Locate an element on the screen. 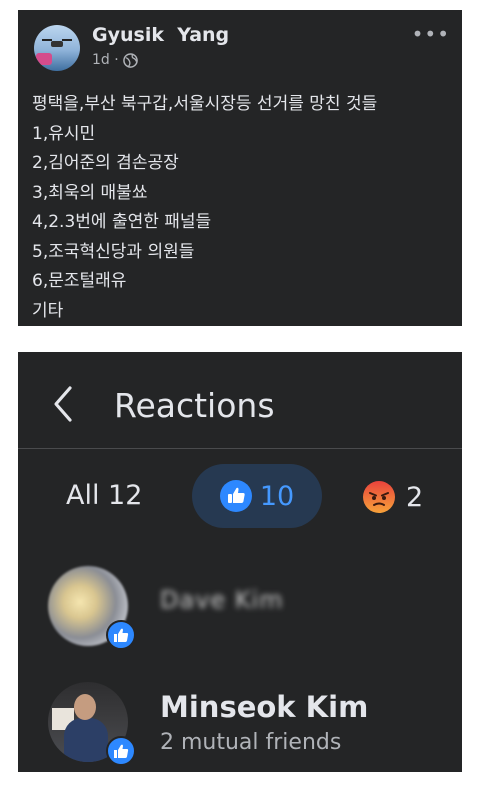  post-time-text: 1d · is located at coordinates (105, 60).